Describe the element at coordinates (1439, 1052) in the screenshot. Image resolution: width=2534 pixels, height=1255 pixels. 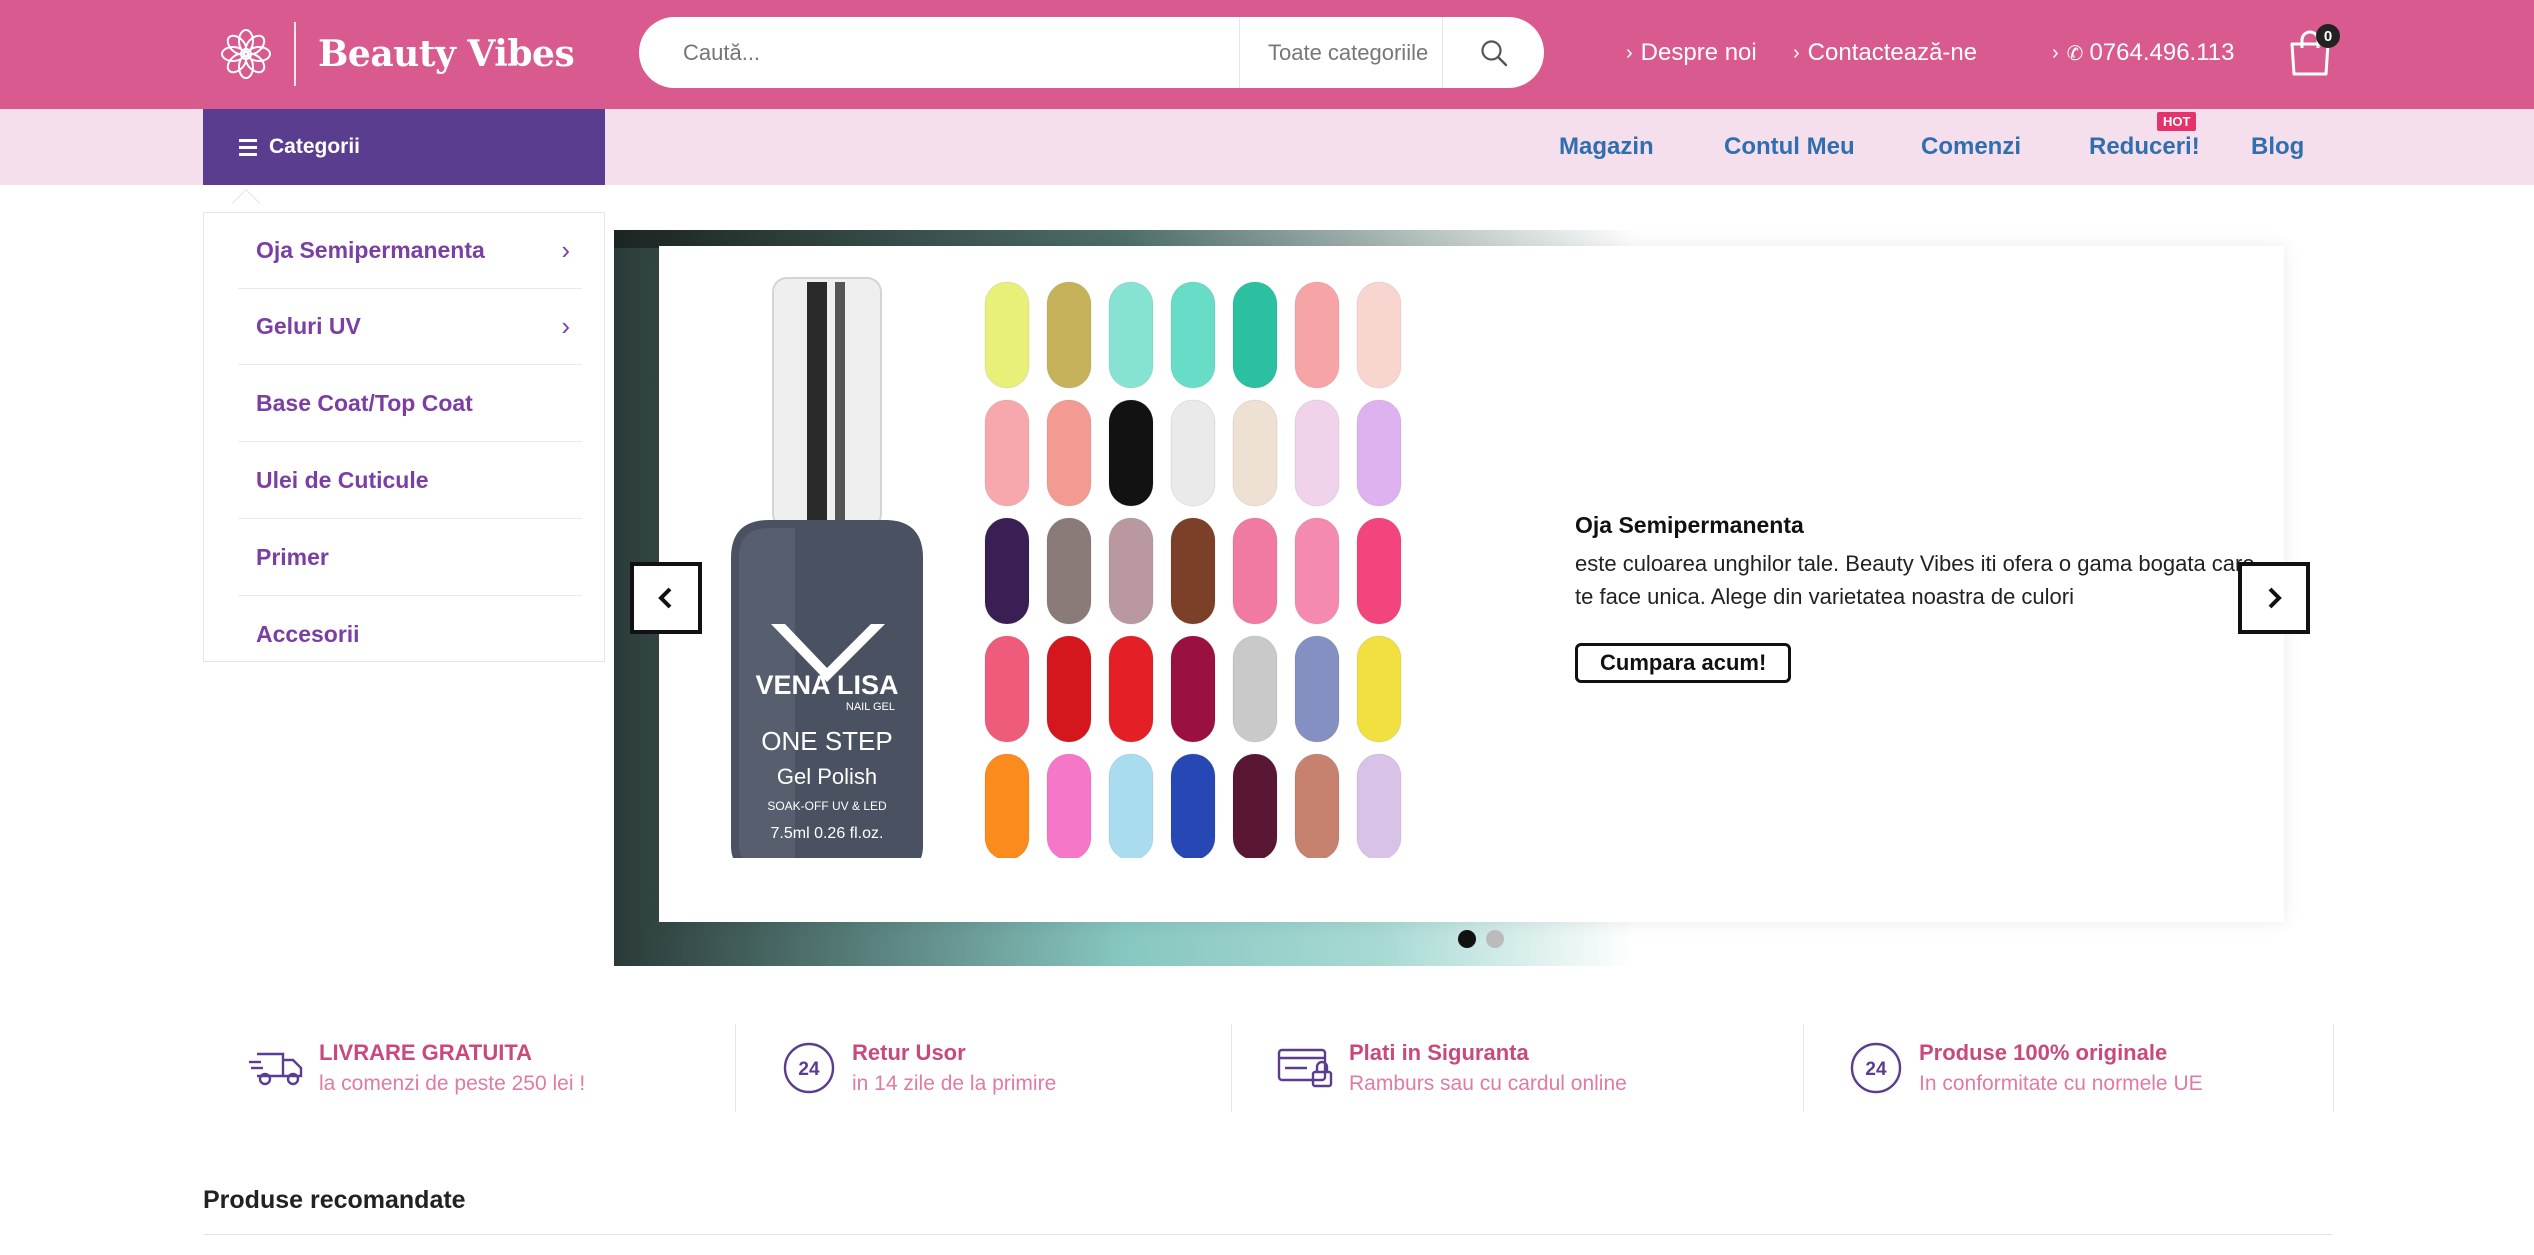
I see `feature-title: Plati in Siguranta` at that location.